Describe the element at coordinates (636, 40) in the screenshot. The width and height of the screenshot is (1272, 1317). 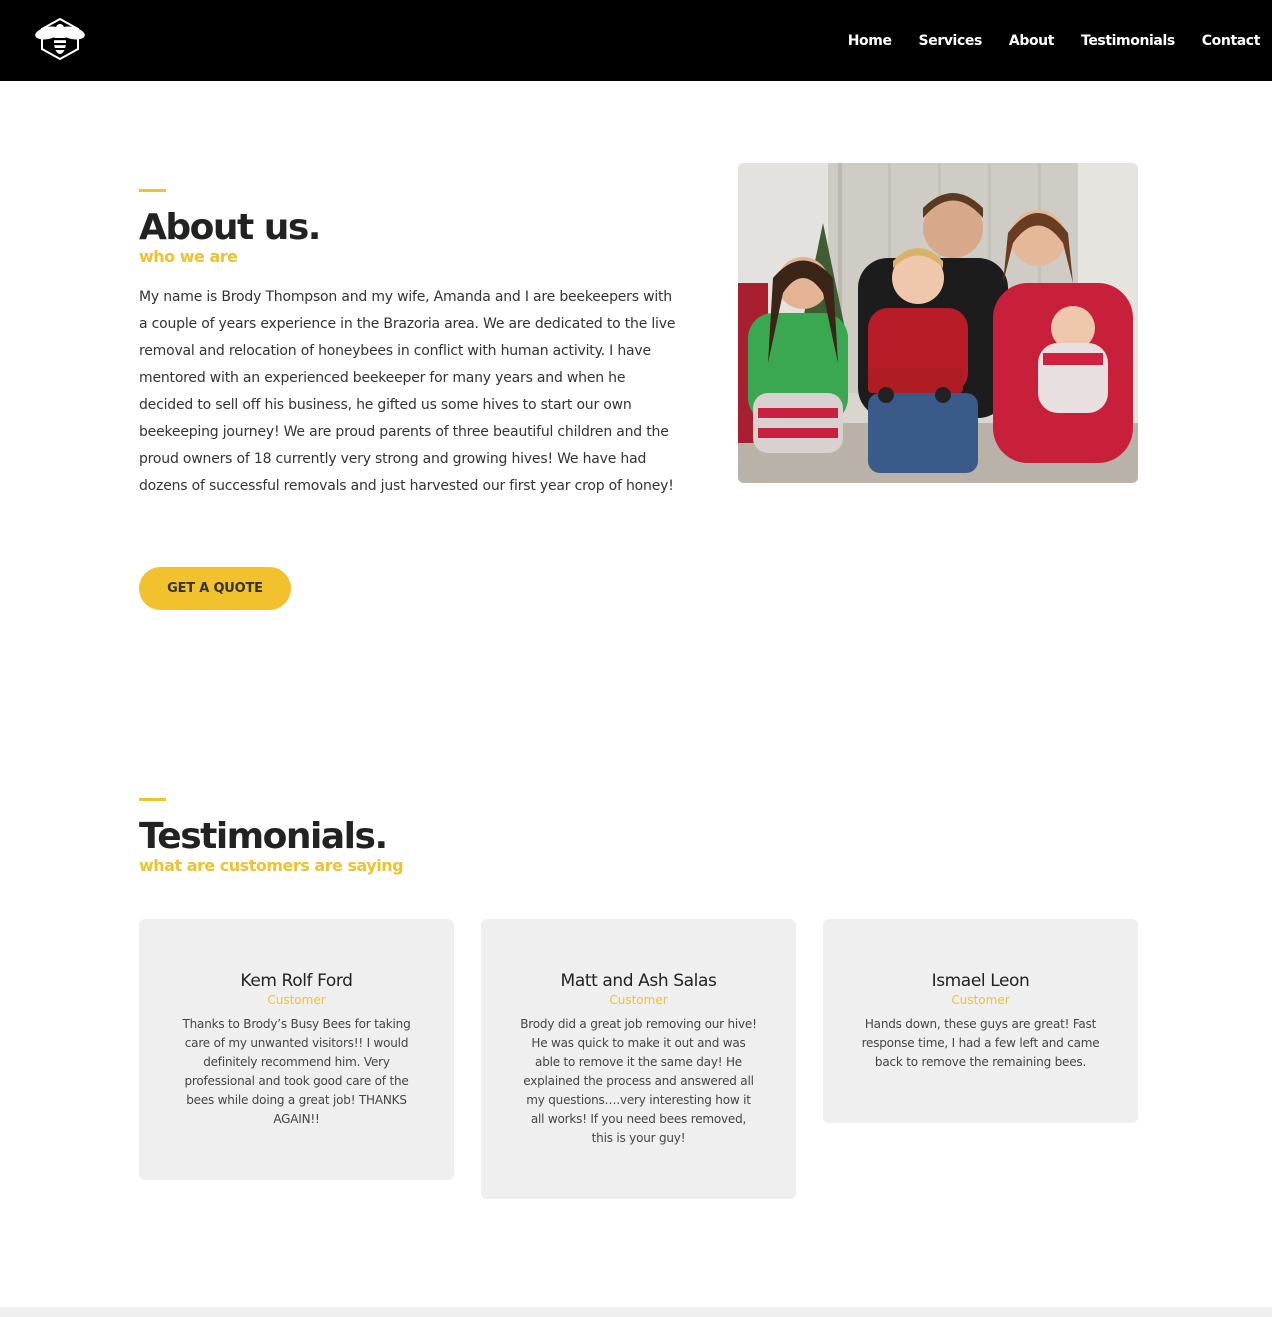
I see `site-header: Home Services About Testimonials Contact` at that location.